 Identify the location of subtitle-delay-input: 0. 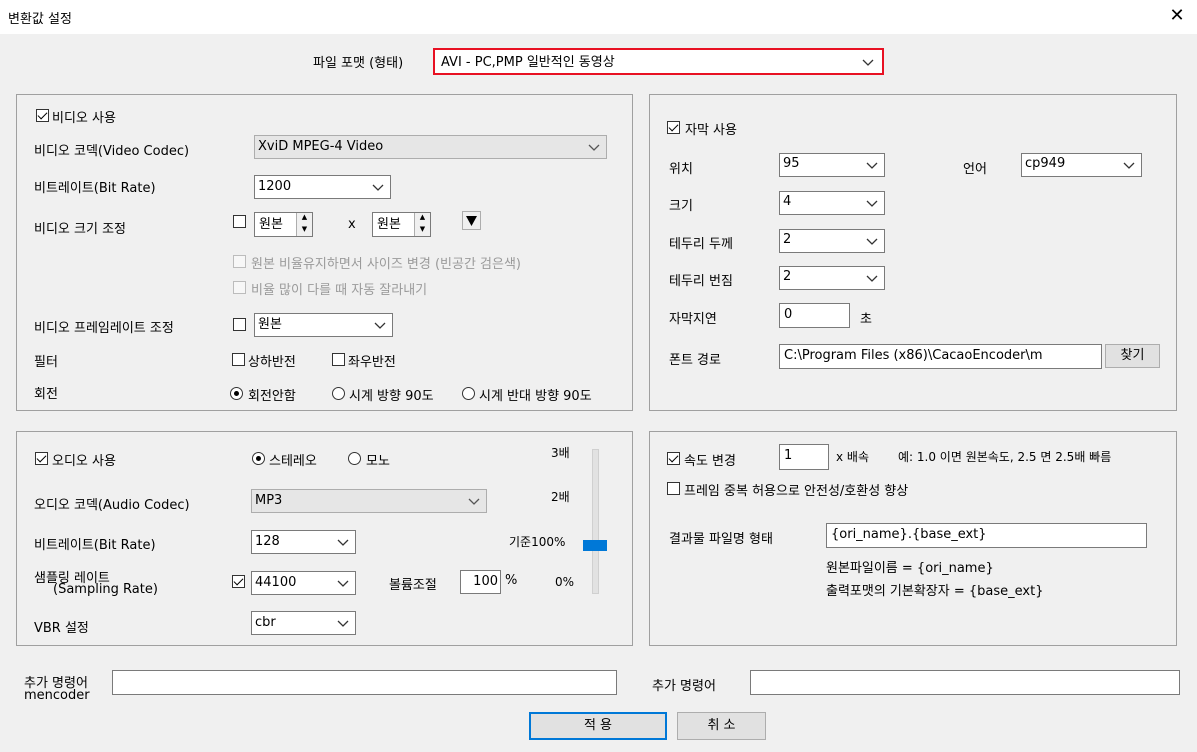
(814, 315).